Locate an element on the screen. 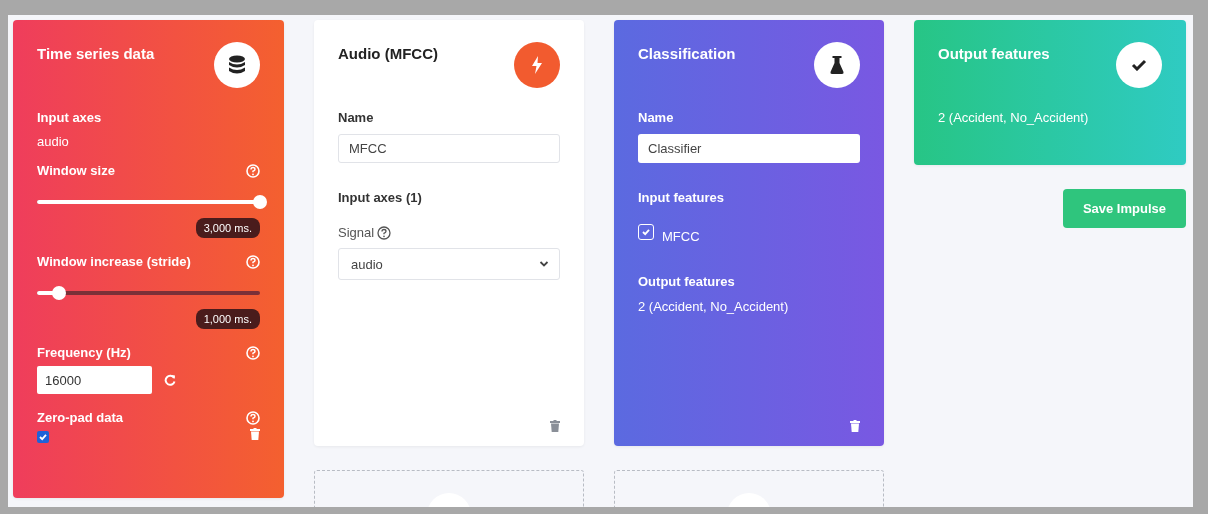  block-title: Audio (MFCC) is located at coordinates (388, 53).